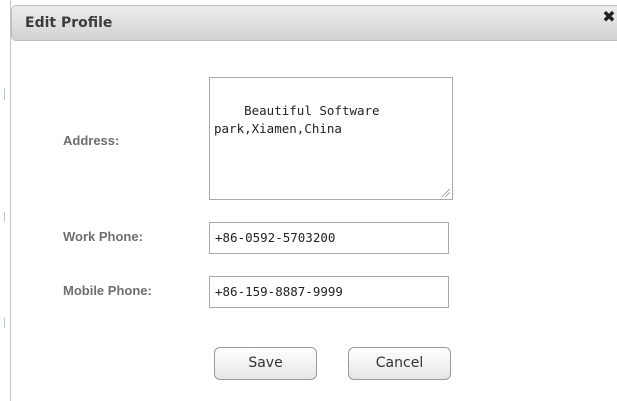  I want to click on work-phone-field: +86-0592-5703200, so click(329, 238).